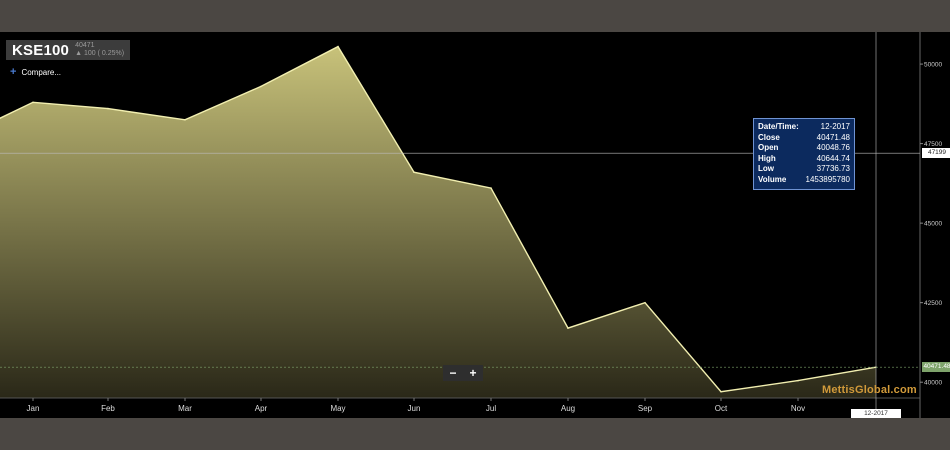 The width and height of the screenshot is (950, 450). I want to click on watermark-logo: MettisGlobal.com, so click(869, 390).